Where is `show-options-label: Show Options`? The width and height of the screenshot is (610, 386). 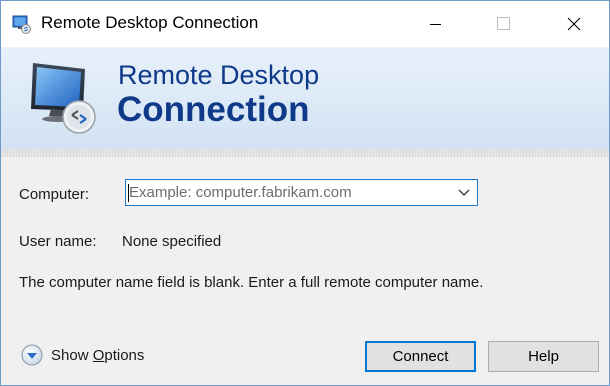
show-options-label: Show Options is located at coordinates (98, 355).